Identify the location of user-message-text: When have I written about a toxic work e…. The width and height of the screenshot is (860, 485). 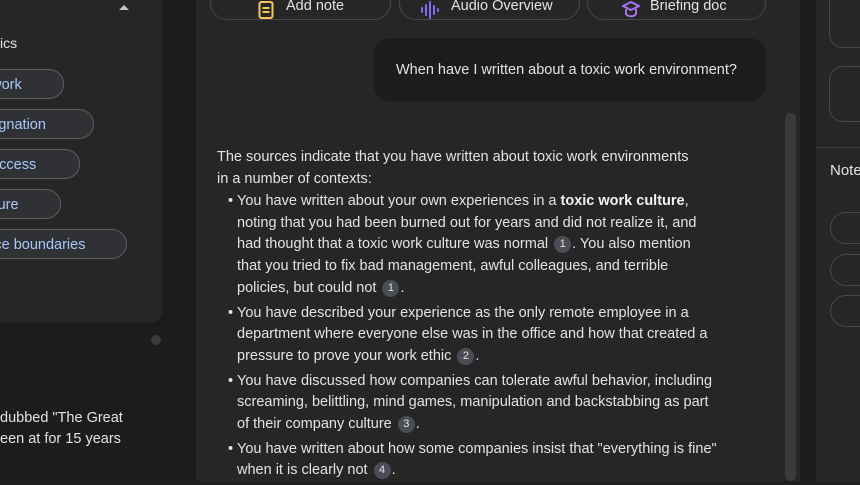
(566, 70).